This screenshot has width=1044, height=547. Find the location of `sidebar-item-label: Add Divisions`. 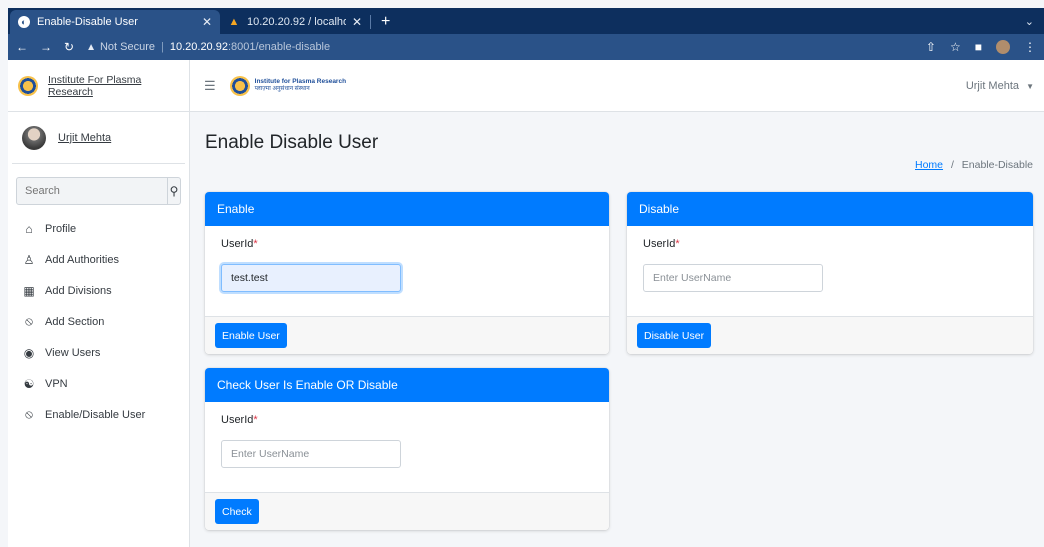

sidebar-item-label: Add Divisions is located at coordinates (78, 290).